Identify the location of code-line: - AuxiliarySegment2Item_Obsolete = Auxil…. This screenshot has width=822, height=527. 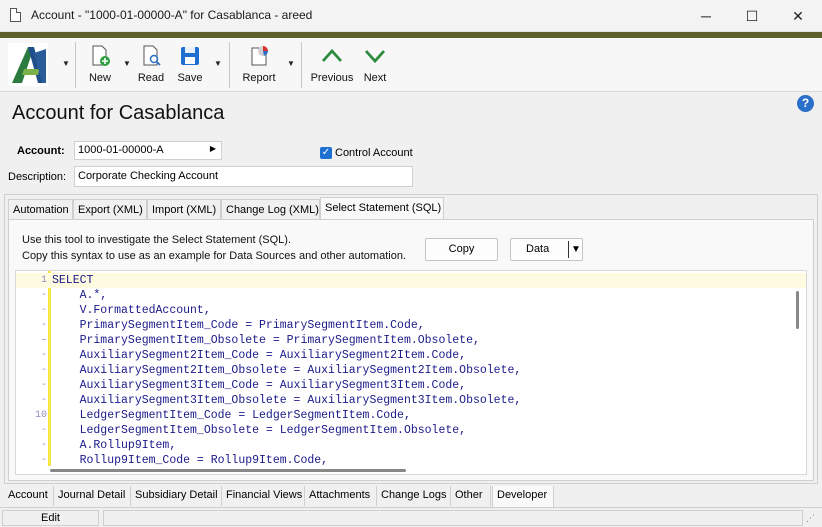
(411, 370).